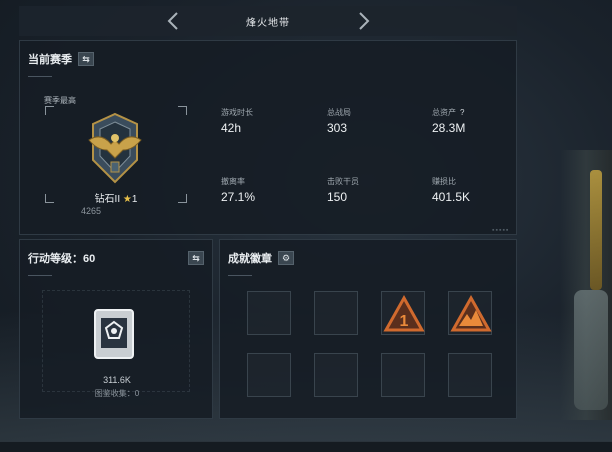 Image resolution: width=612 pixels, height=452 pixels. I want to click on rank-frame: 钻石II ★1, so click(116, 155).